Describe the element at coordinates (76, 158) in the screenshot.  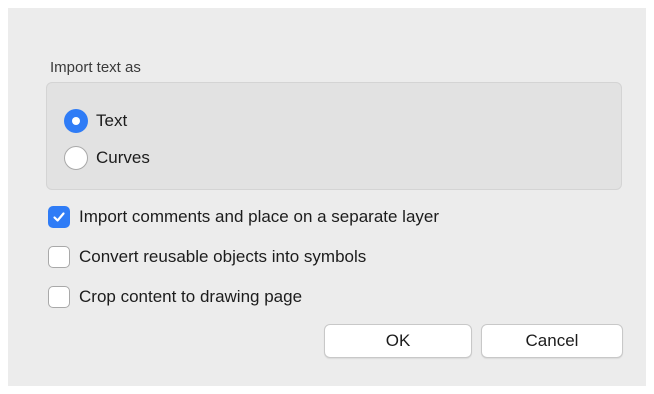
I see `radio-unselected-icon` at that location.